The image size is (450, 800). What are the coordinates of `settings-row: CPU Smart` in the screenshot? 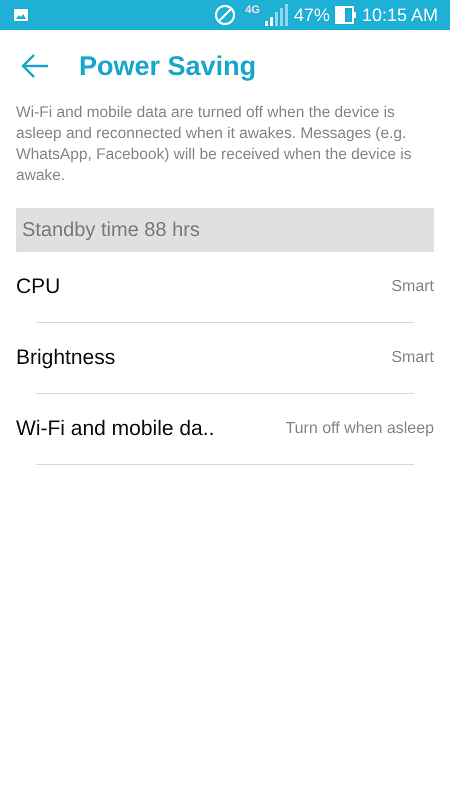 It's located at (225, 287).